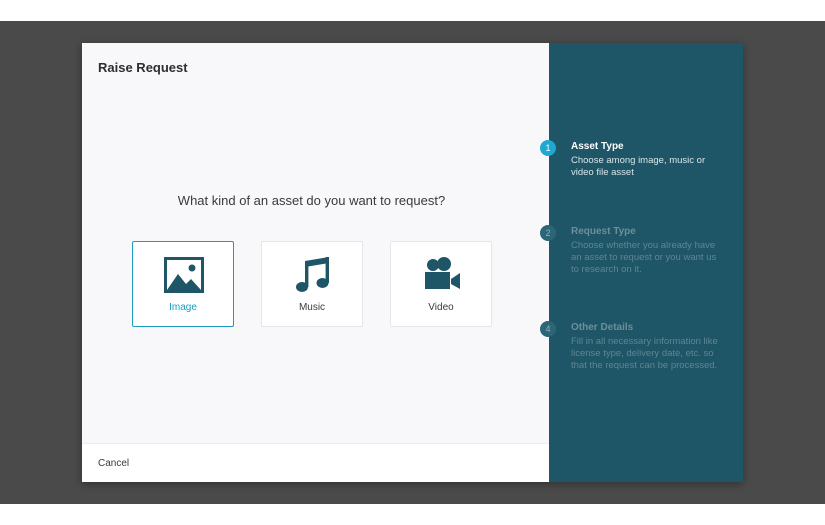 The image size is (825, 525). Describe the element at coordinates (143, 67) in the screenshot. I see `modal-title: Raise Request` at that location.